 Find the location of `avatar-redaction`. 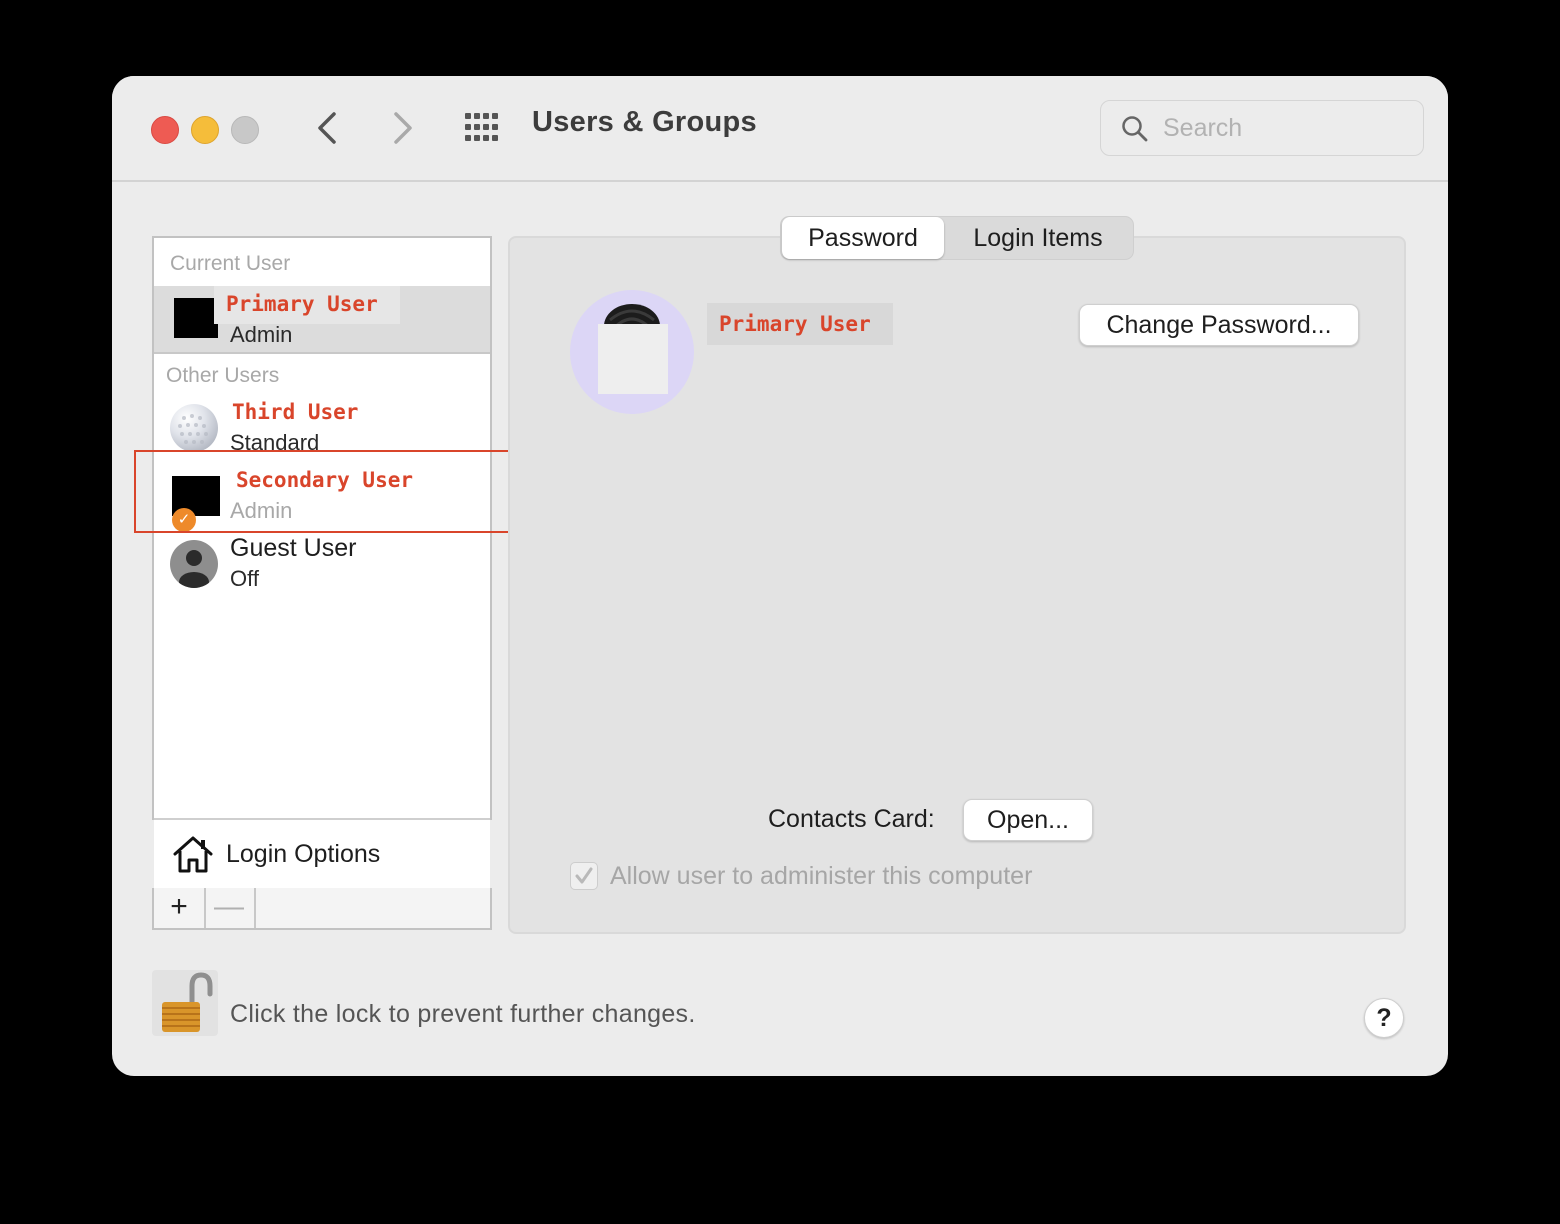

avatar-redaction is located at coordinates (633, 359).